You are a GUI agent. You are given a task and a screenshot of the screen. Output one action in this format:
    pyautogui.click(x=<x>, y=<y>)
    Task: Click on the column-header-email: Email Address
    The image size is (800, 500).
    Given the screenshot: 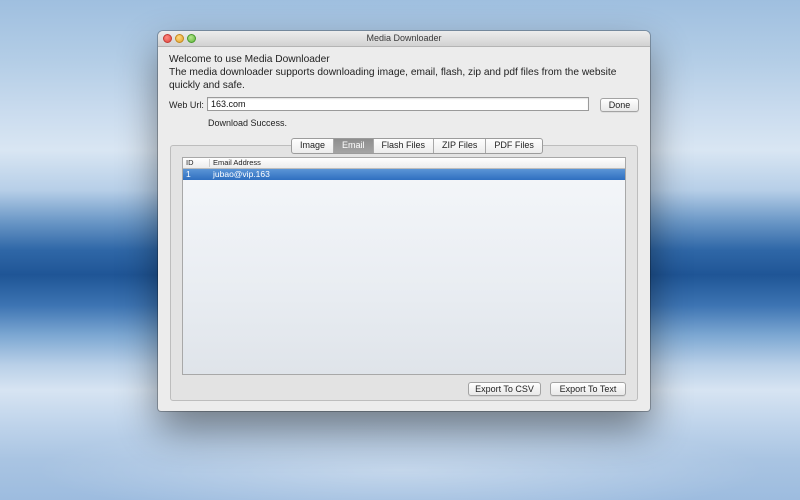 What is the action you would take?
    pyautogui.click(x=237, y=163)
    